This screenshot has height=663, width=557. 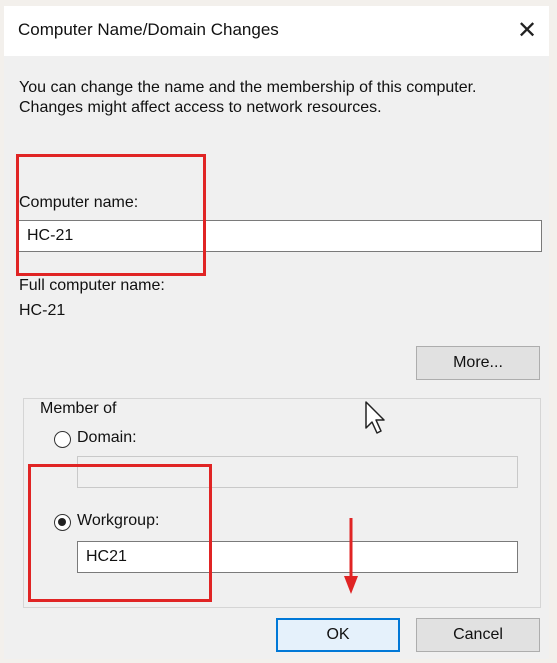 What do you see at coordinates (92, 285) in the screenshot?
I see `full-computer-name-label: Full computer name:` at bounding box center [92, 285].